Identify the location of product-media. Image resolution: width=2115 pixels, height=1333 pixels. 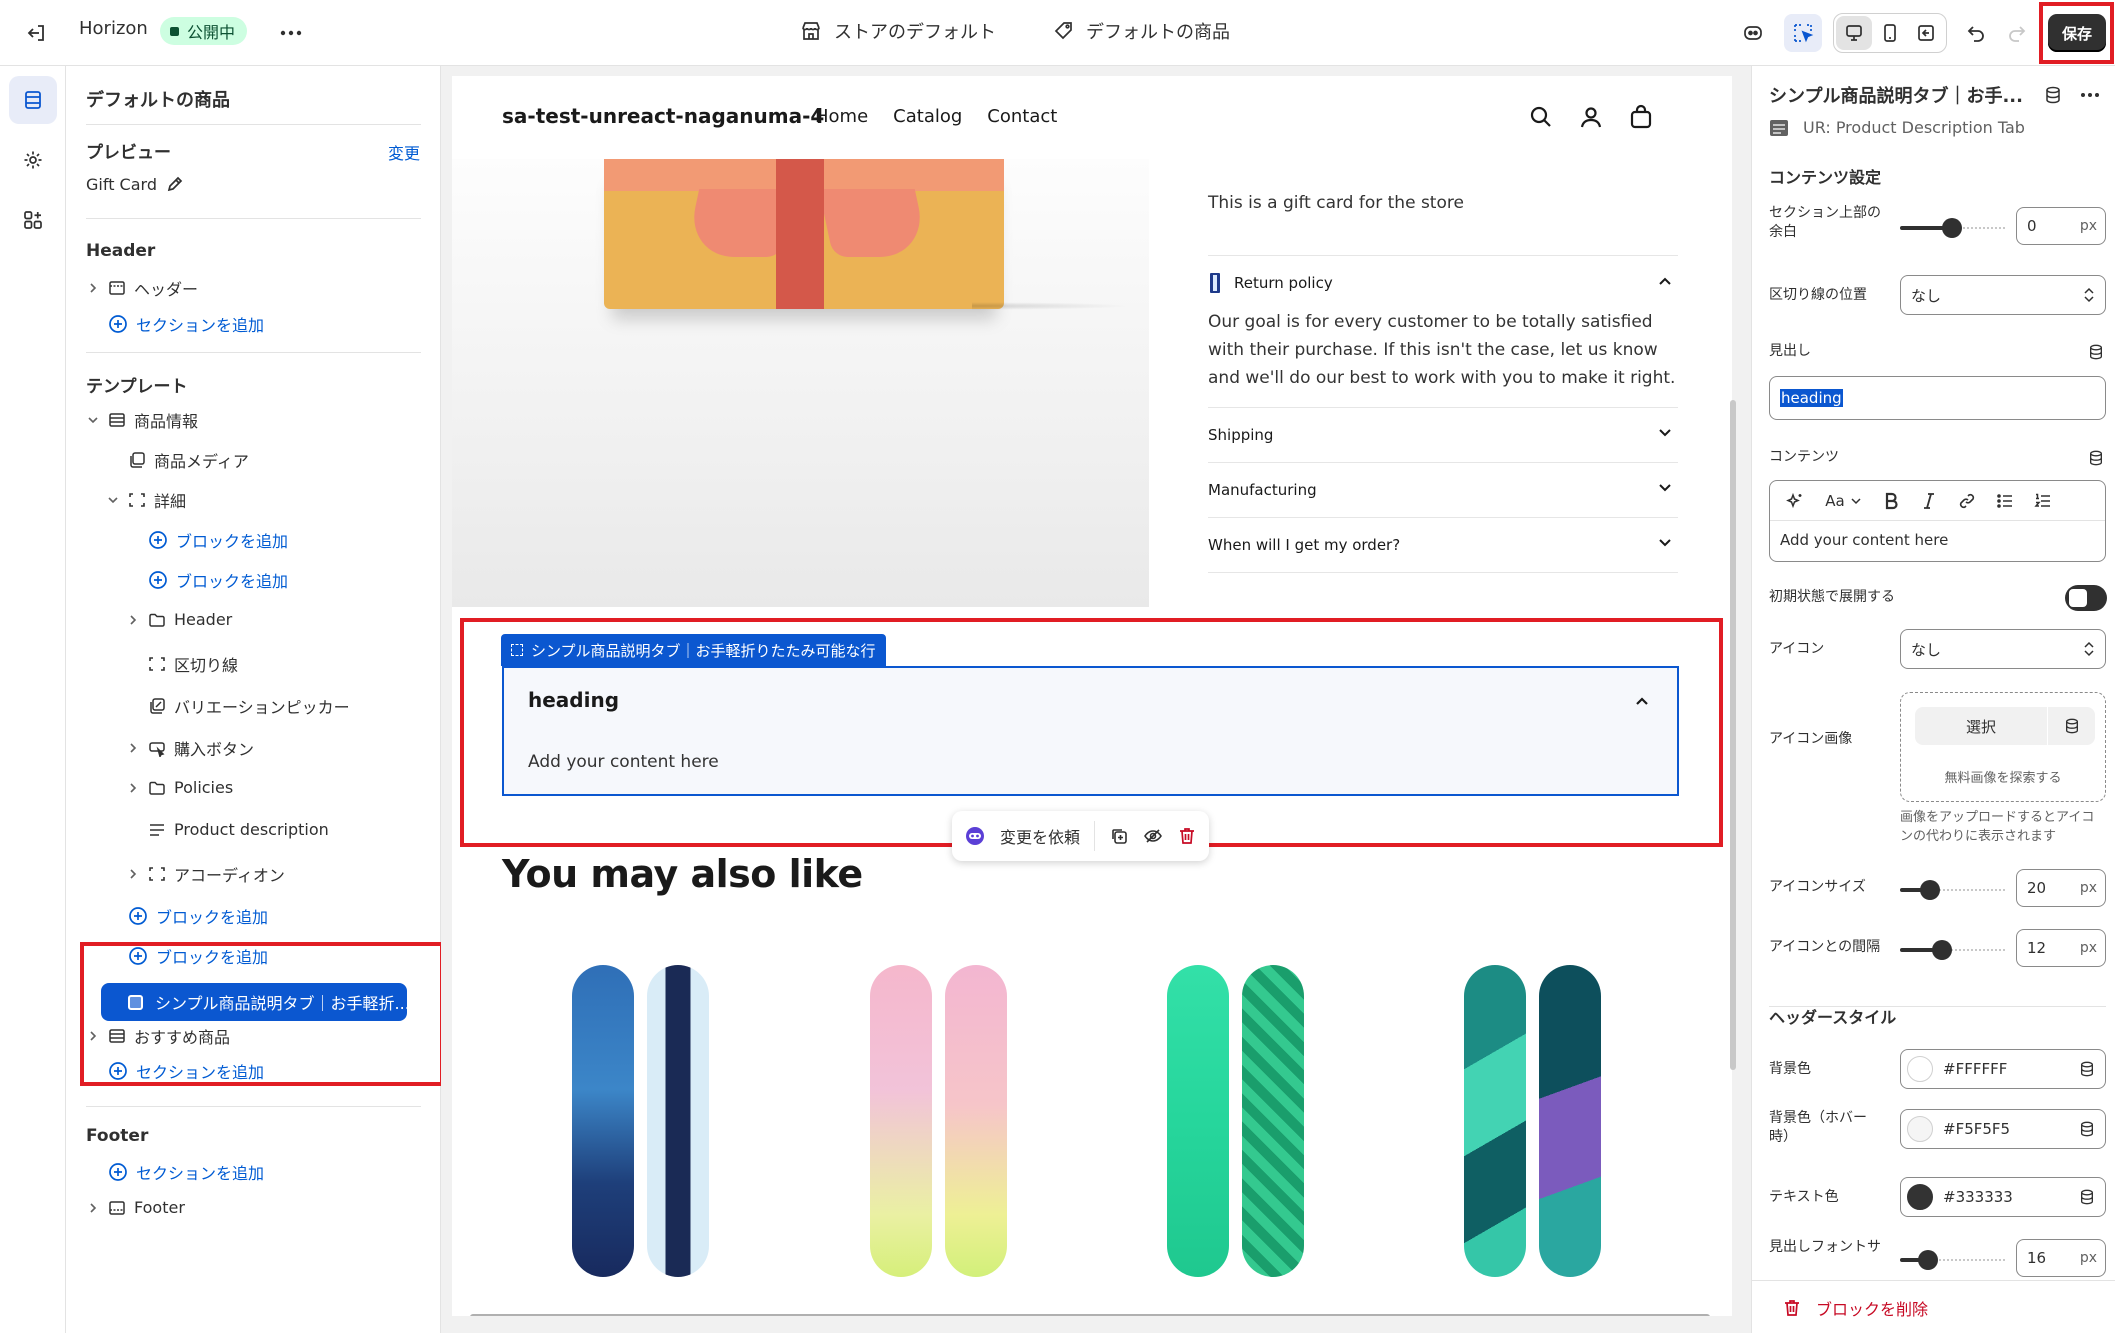
(800, 383).